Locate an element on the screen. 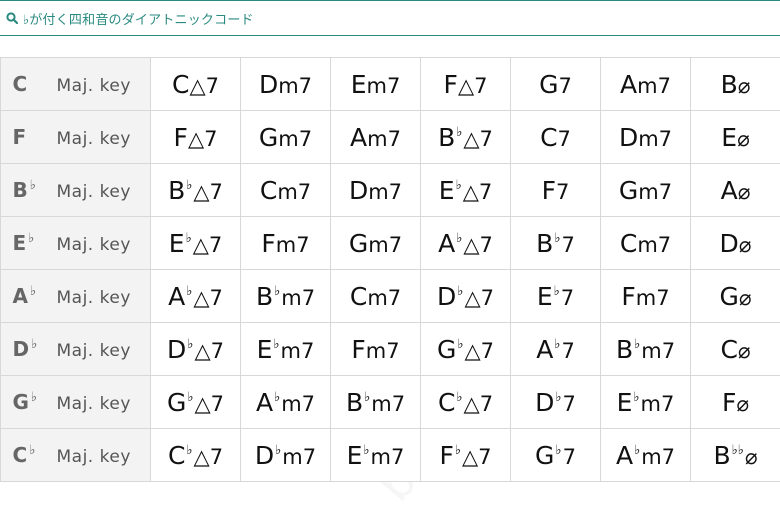 The width and height of the screenshot is (780, 511). key-name: F is located at coordinates (32, 137).